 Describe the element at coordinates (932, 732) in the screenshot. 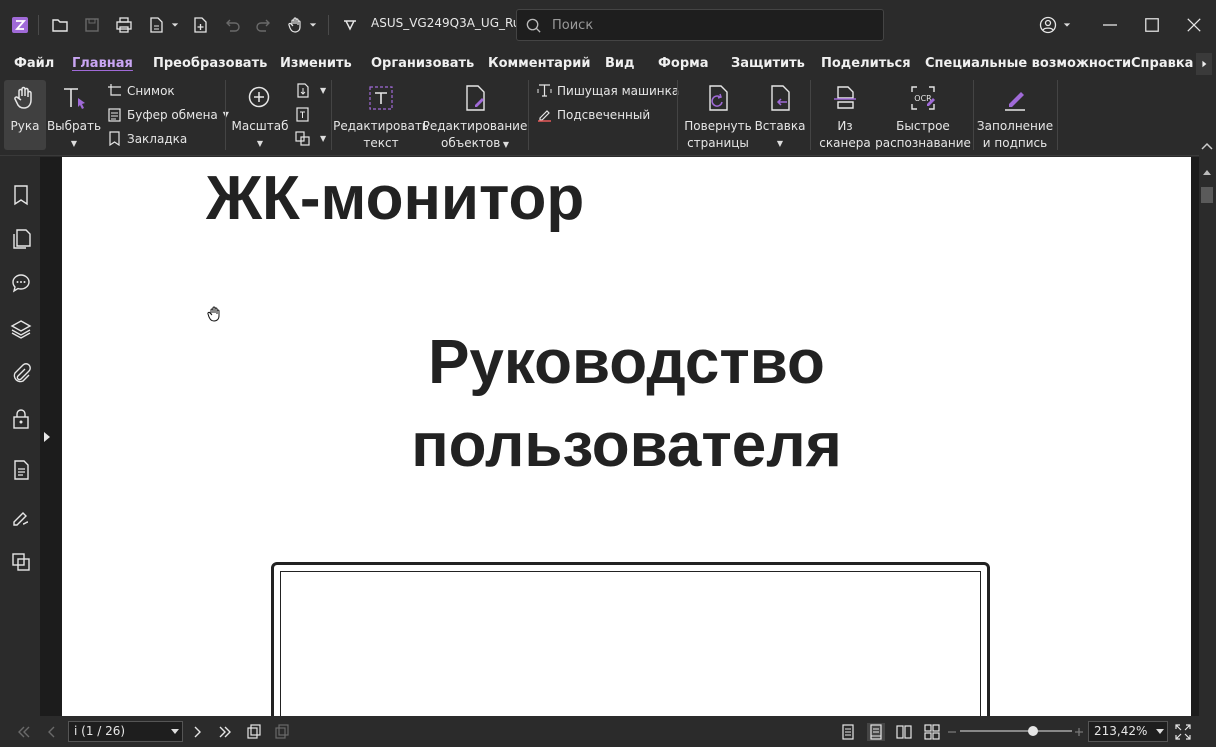

I see `continuous-facing-view-icon` at that location.